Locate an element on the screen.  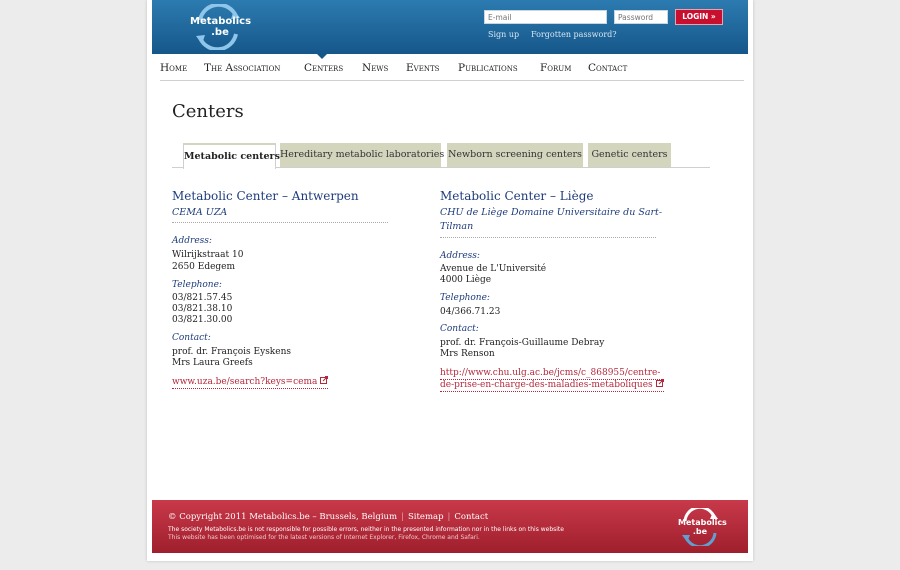
nav-news: News is located at coordinates (375, 68).